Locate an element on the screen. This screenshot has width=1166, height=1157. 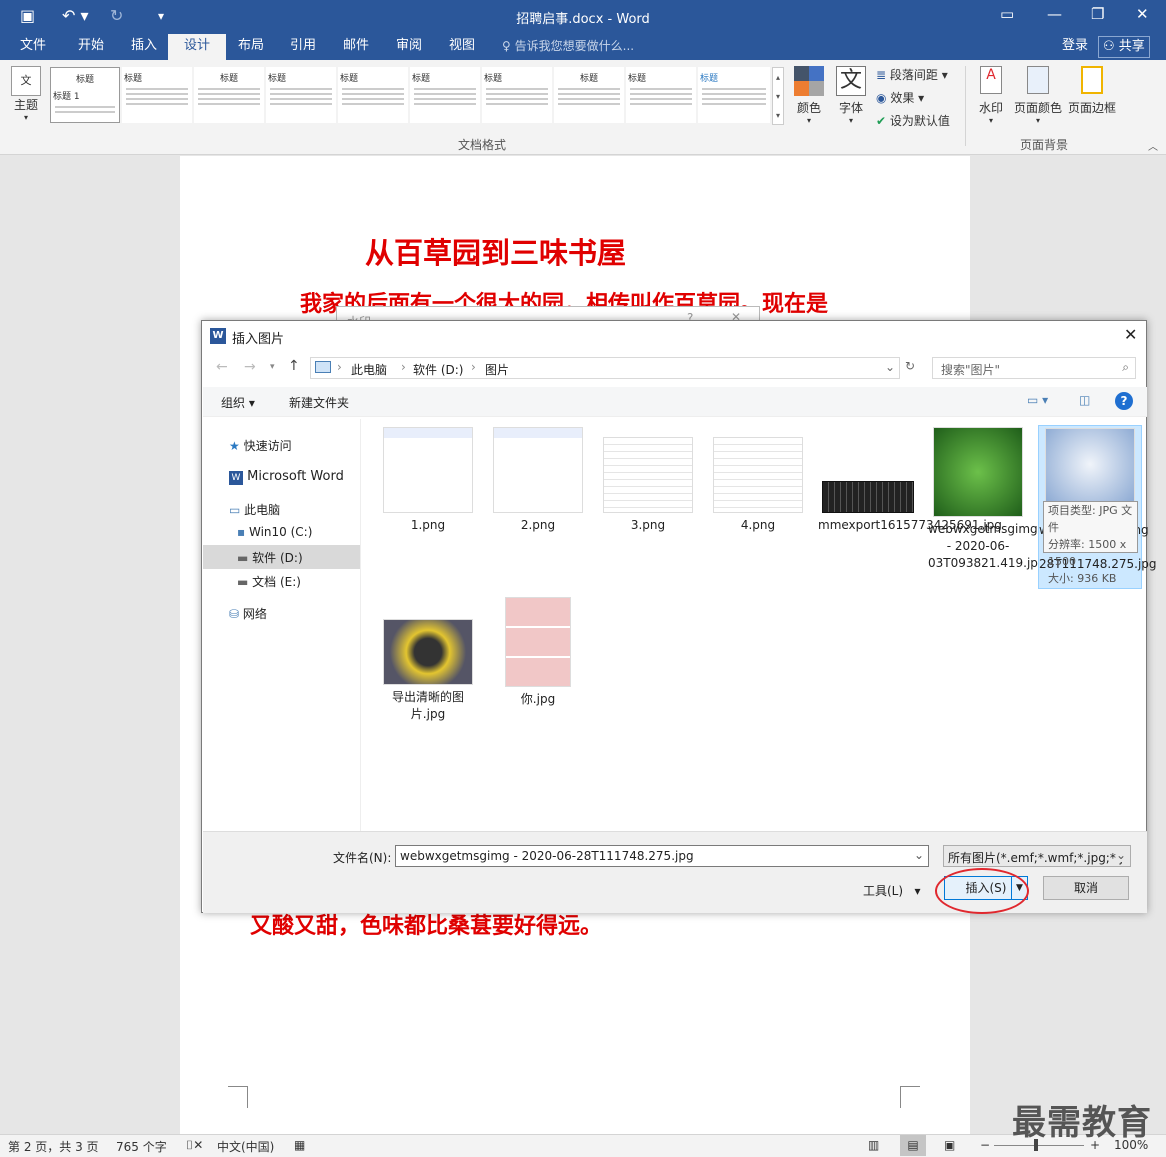
doc-heading: 从百草园到三味书屋 is located at coordinates (496, 253).